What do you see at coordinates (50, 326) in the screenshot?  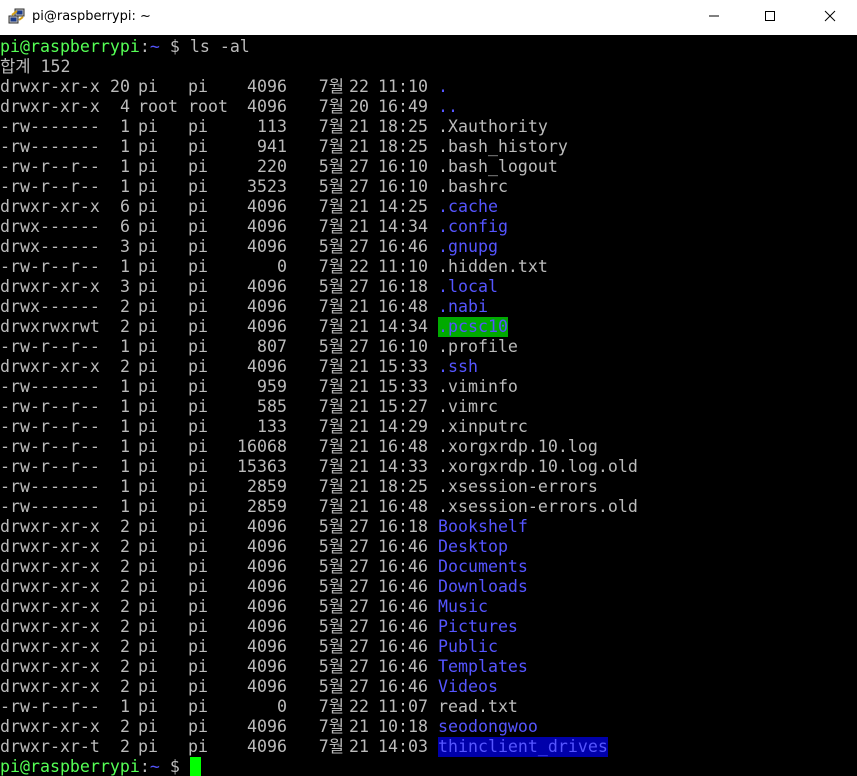 I see `entry-perm: drwxrwxrwt` at bounding box center [50, 326].